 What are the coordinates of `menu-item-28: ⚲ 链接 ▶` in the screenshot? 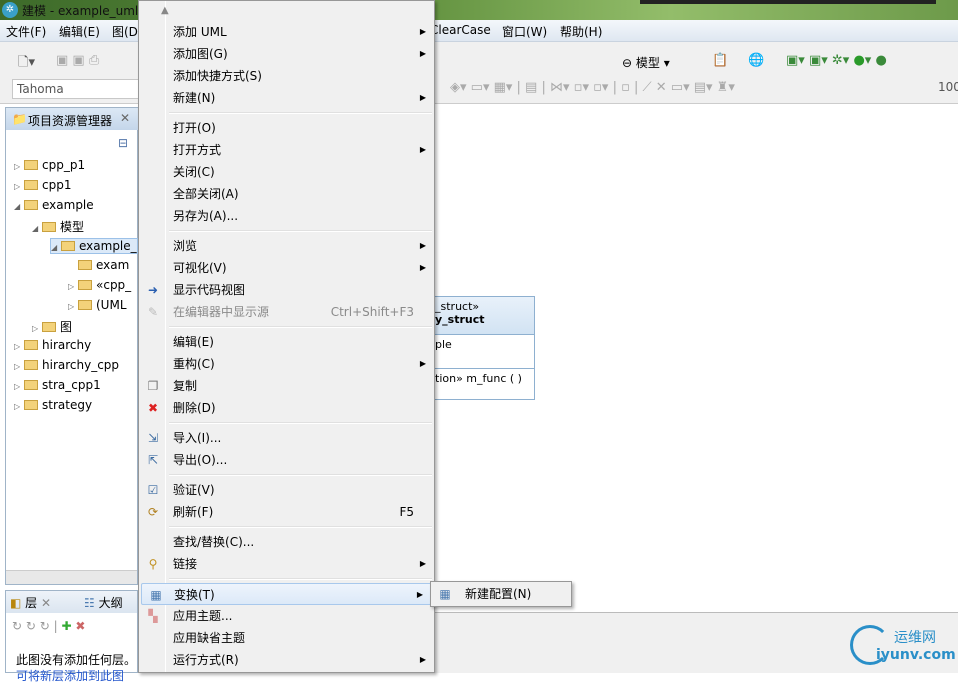 It's located at (286, 564).